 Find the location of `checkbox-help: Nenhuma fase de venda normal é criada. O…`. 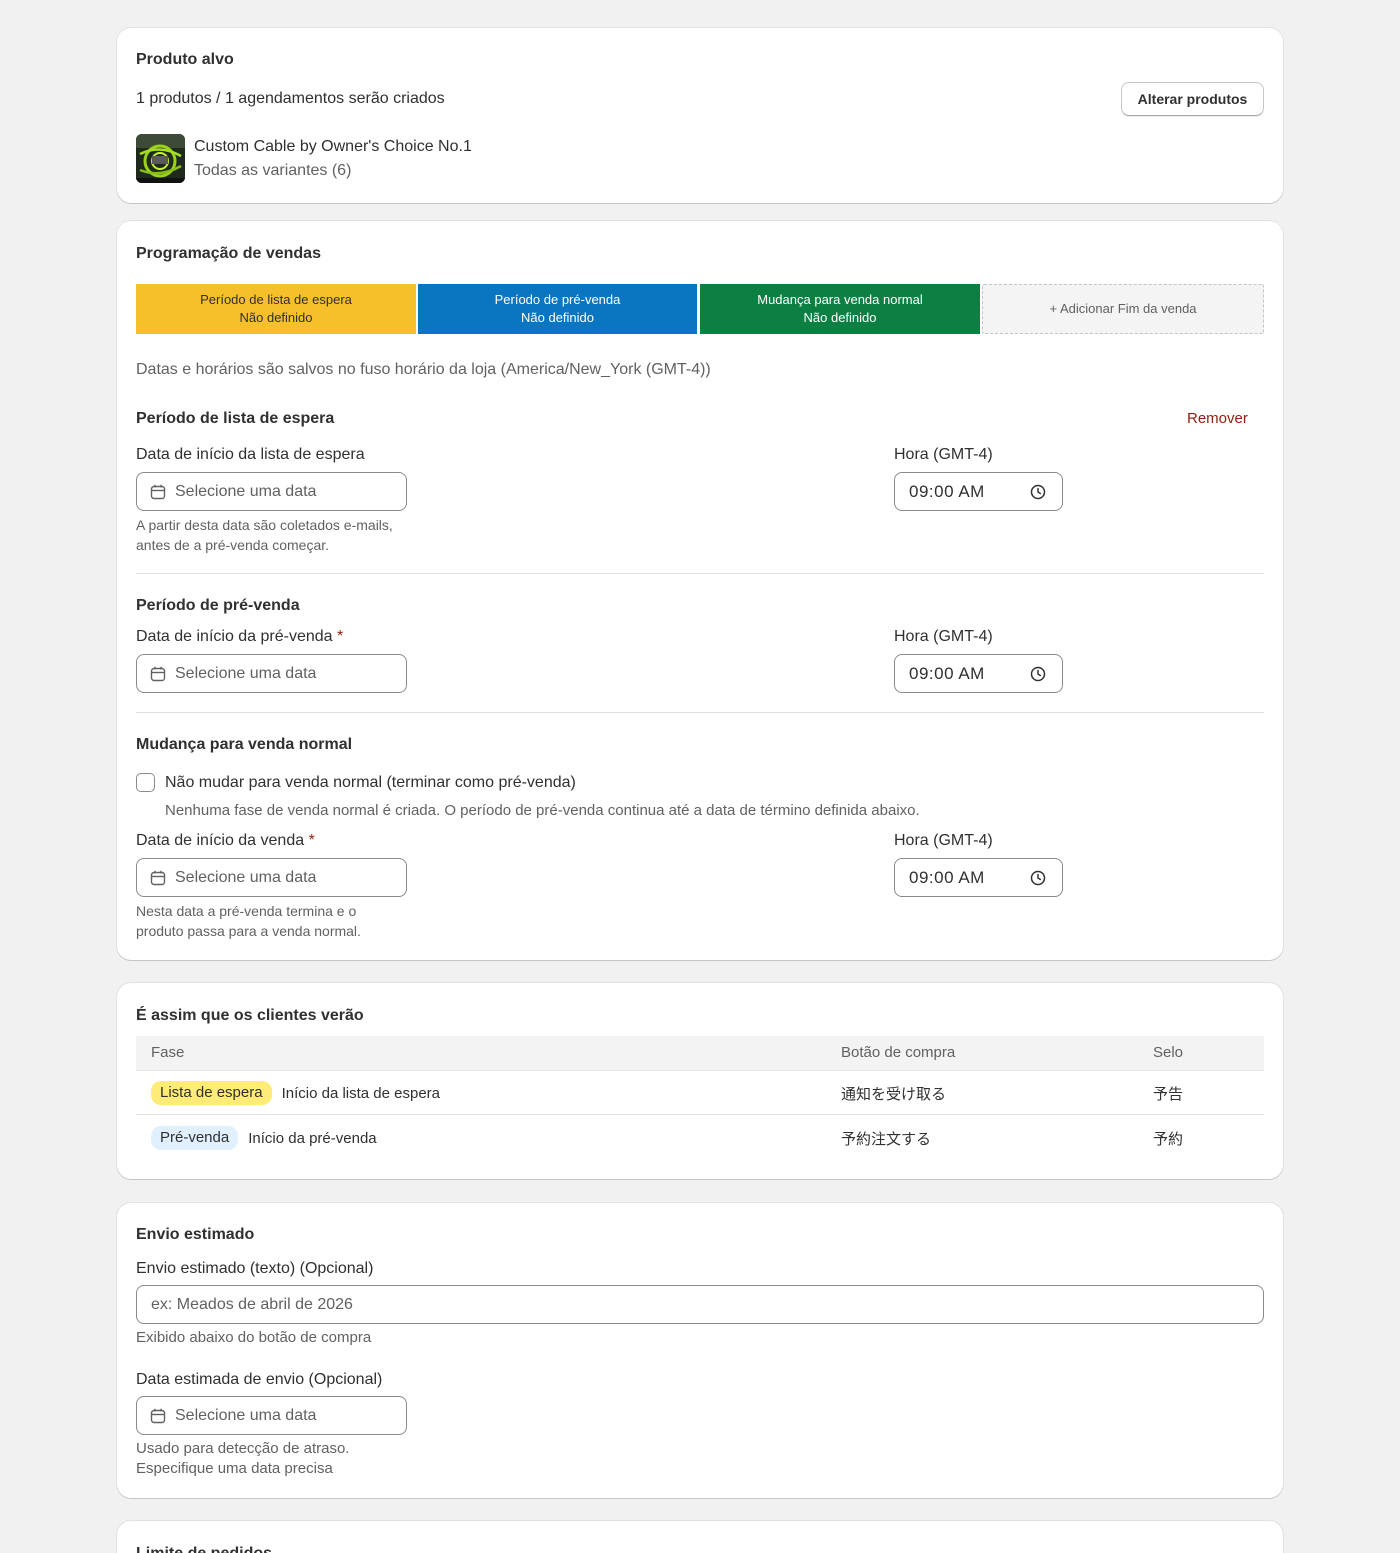

checkbox-help: Nenhuma fase de venda normal é criada. O… is located at coordinates (542, 810).